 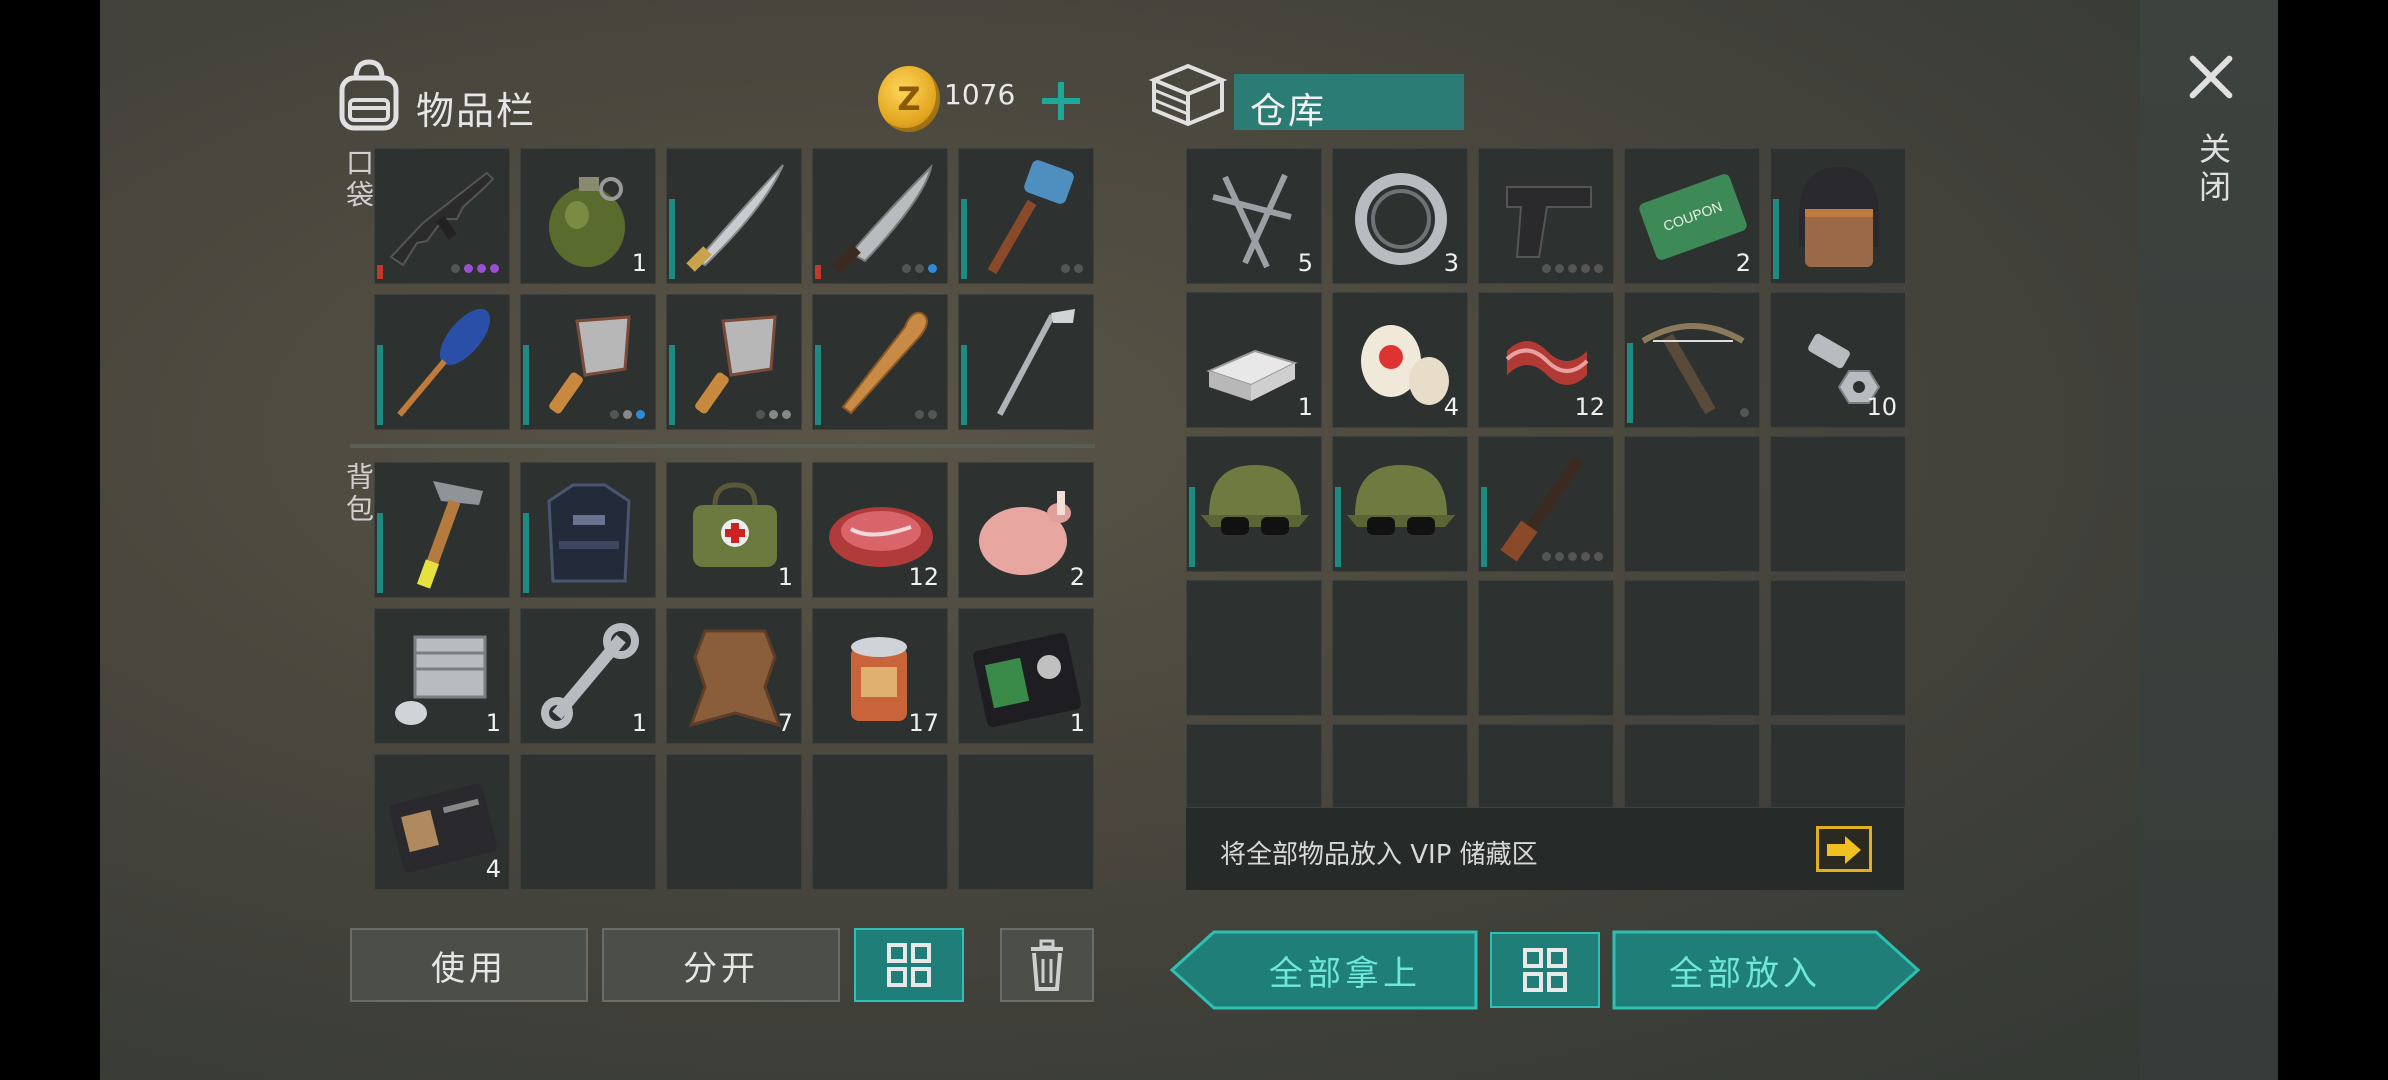 I want to click on storage-sort-button, so click(x=1545, y=970).